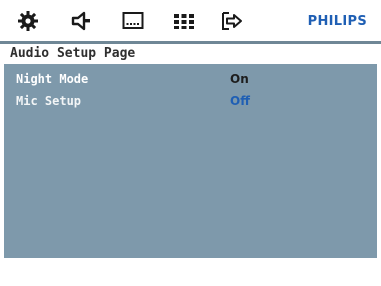 The height and width of the screenshot is (286, 381). I want to click on footer-area, so click(190, 272).